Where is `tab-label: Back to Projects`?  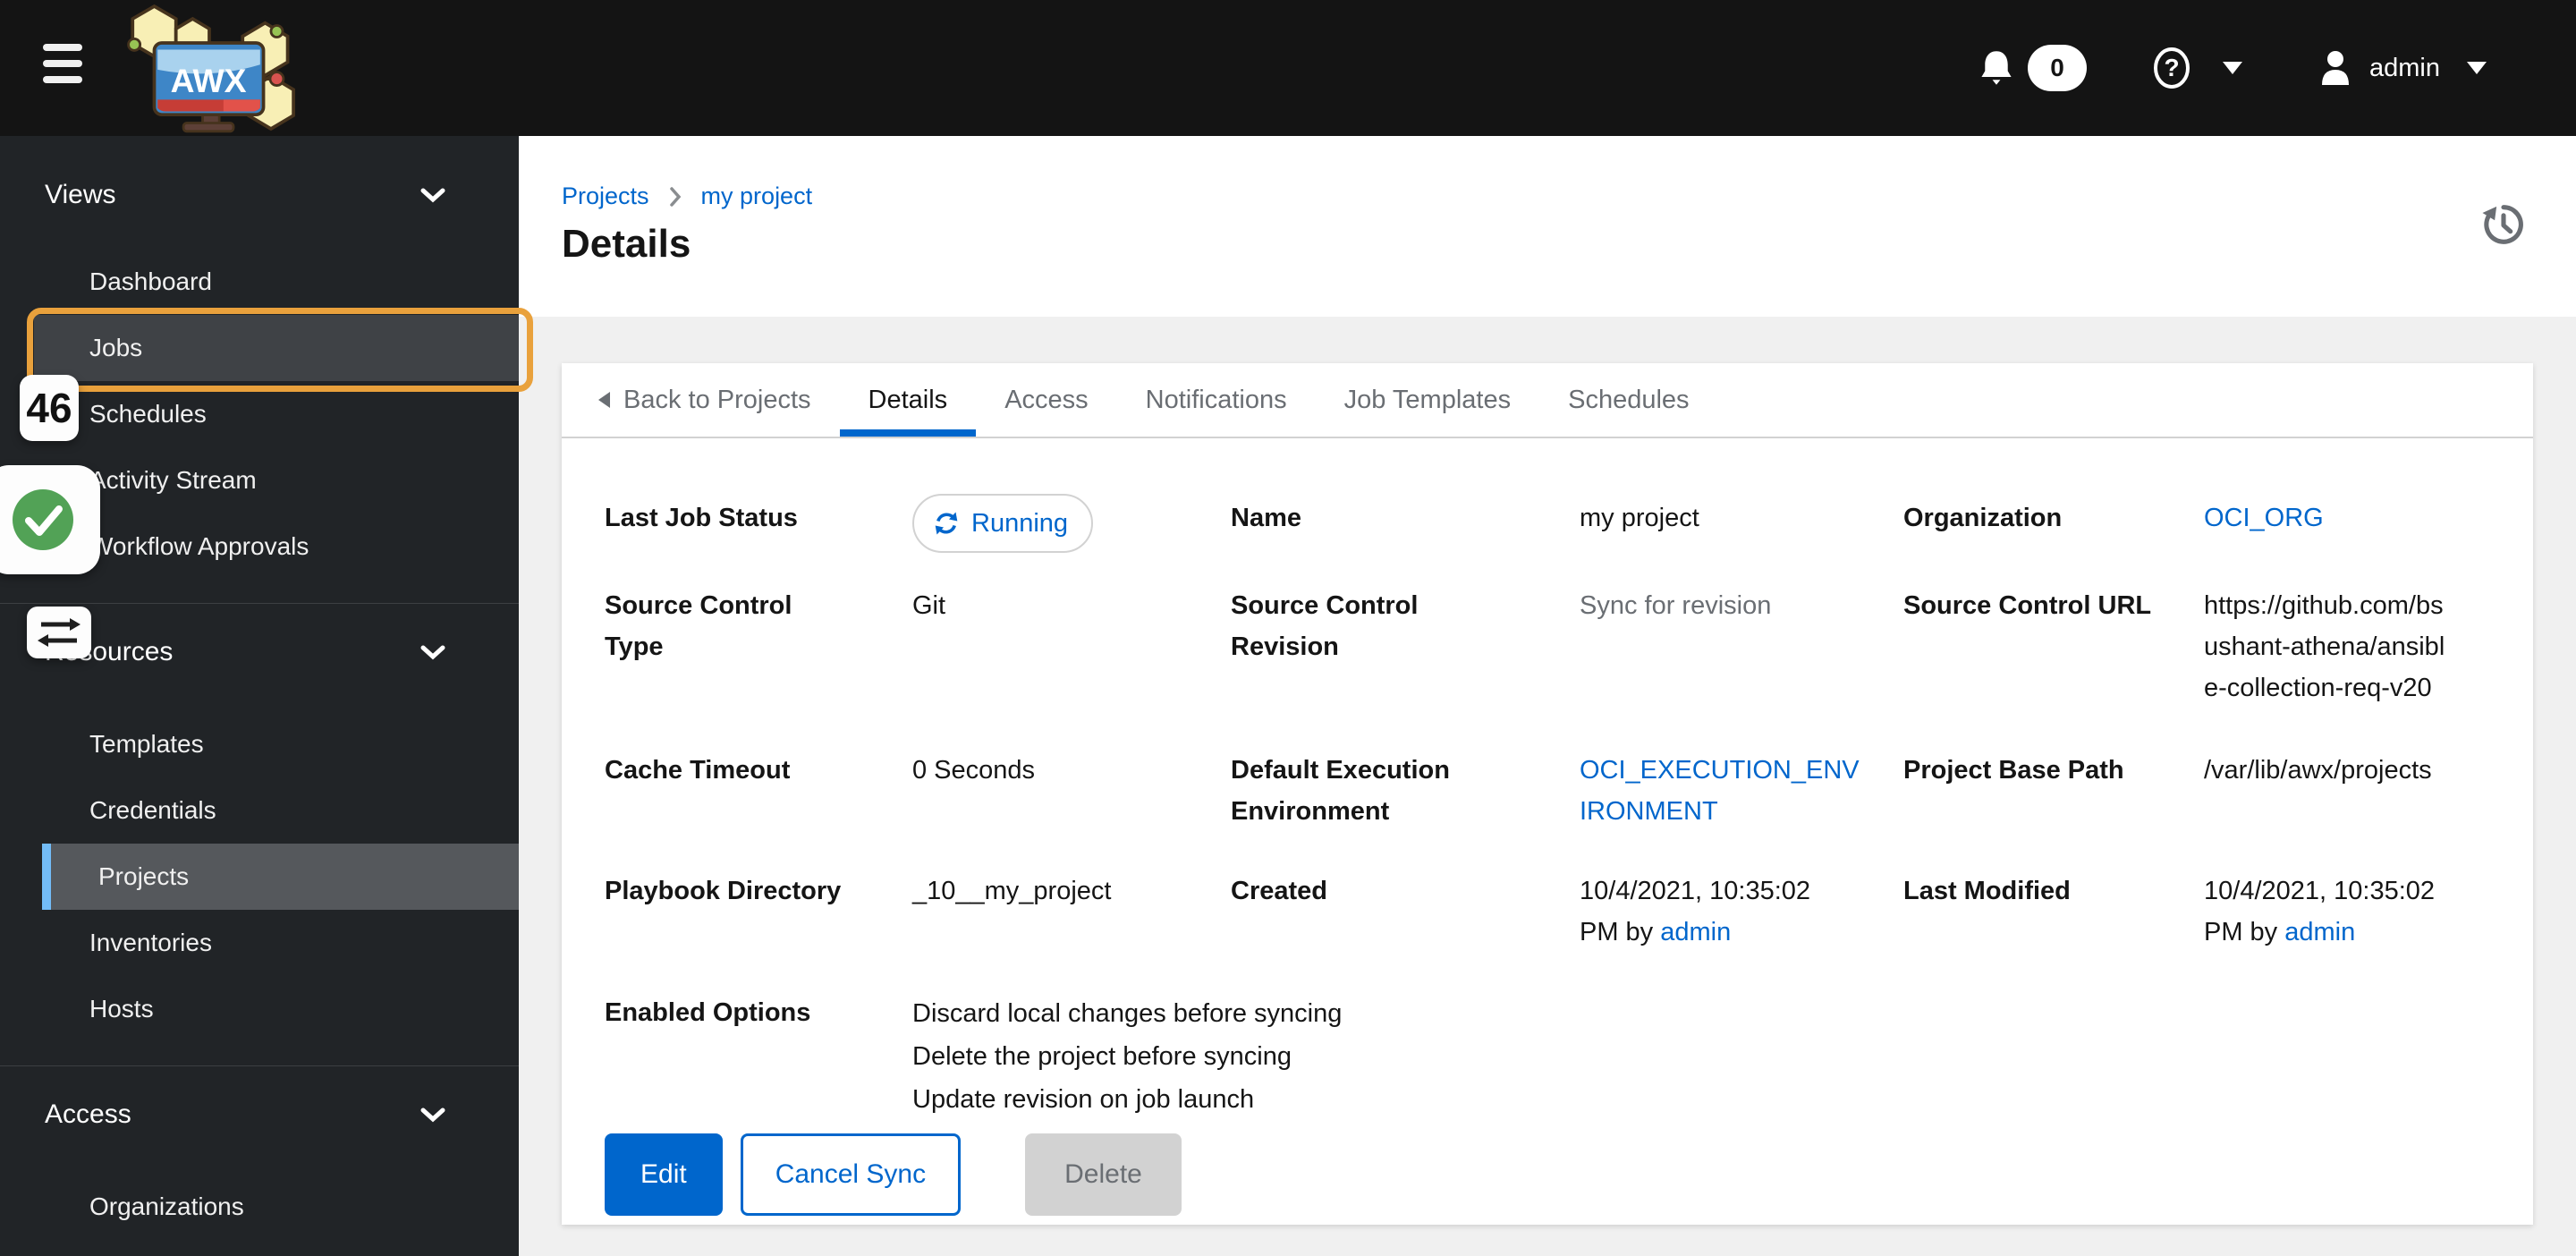 tab-label: Back to Projects is located at coordinates (717, 400).